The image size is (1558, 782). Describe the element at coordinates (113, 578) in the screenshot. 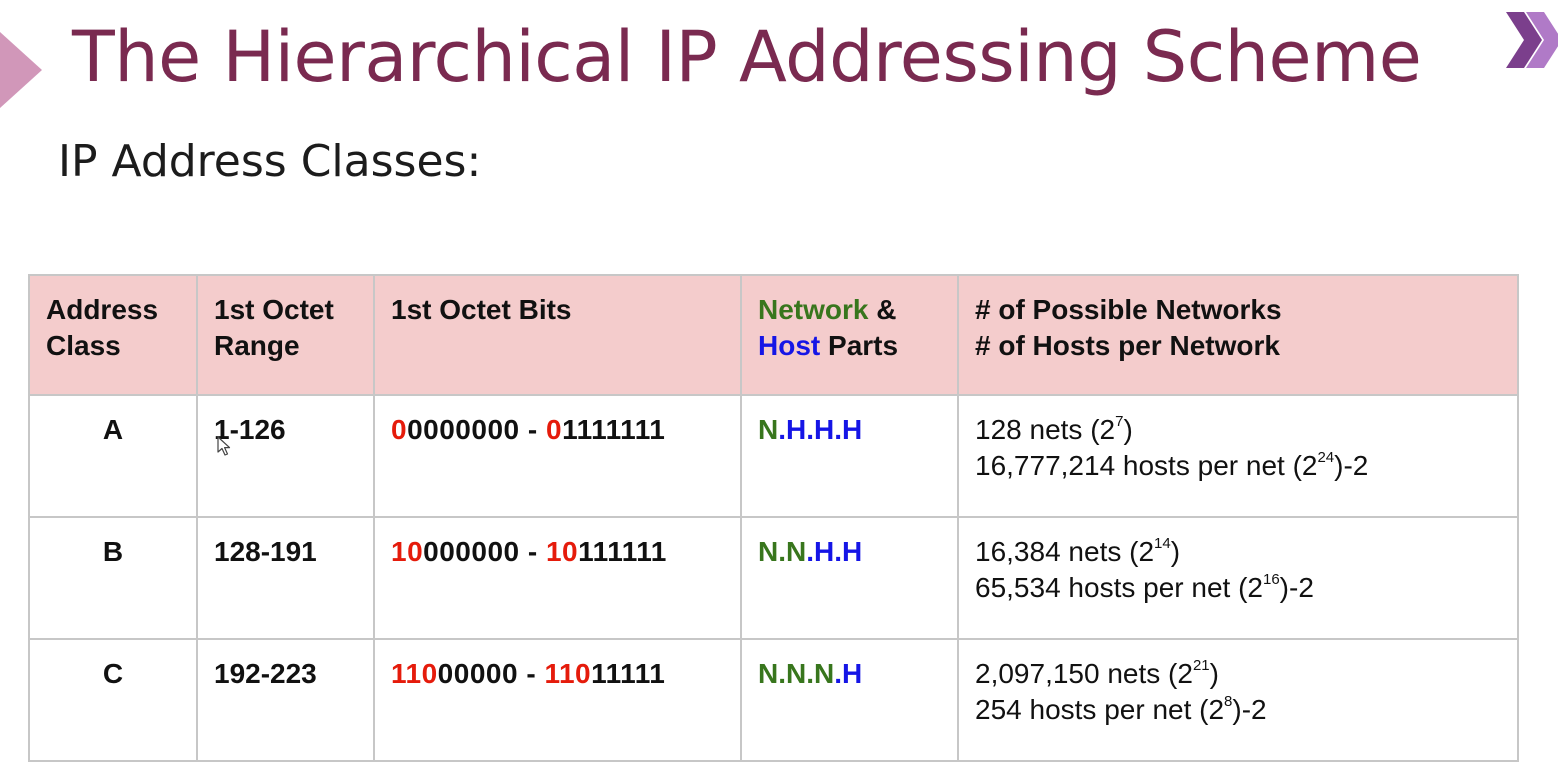

I see `class-cell: B` at that location.